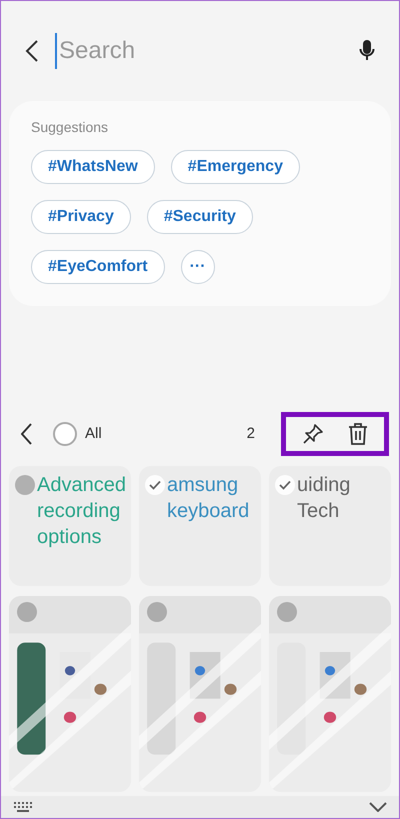  What do you see at coordinates (250, 434) in the screenshot?
I see `selected-count: 2` at bounding box center [250, 434].